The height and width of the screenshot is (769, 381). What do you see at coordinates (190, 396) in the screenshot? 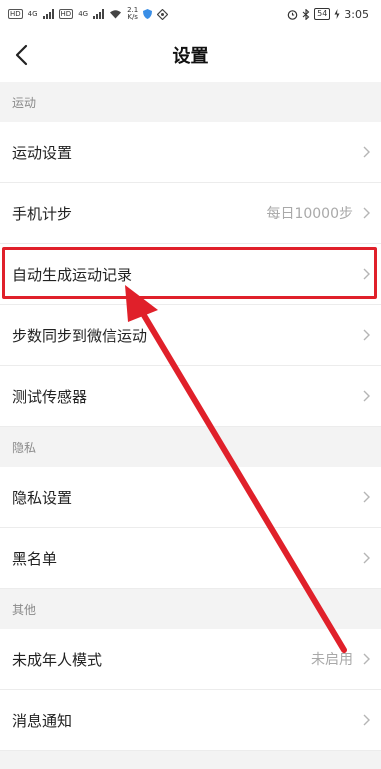
I see `settings-row-test-sensor: 测试传感器` at bounding box center [190, 396].